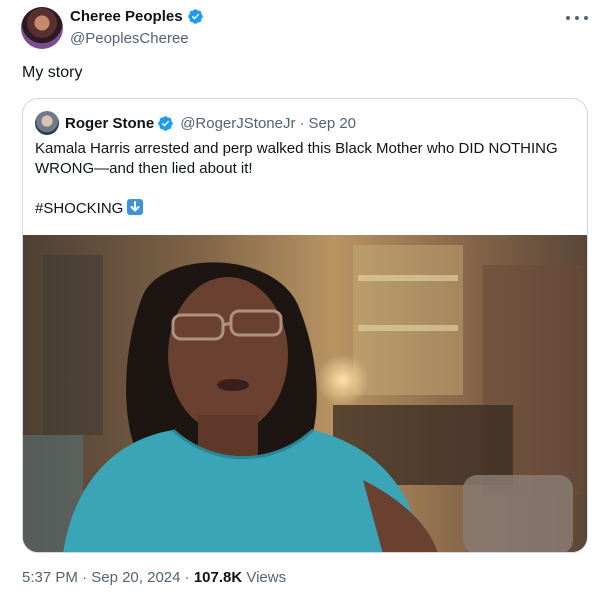  Describe the element at coordinates (126, 16) in the screenshot. I see `author-name: Cheree Peoples` at that location.